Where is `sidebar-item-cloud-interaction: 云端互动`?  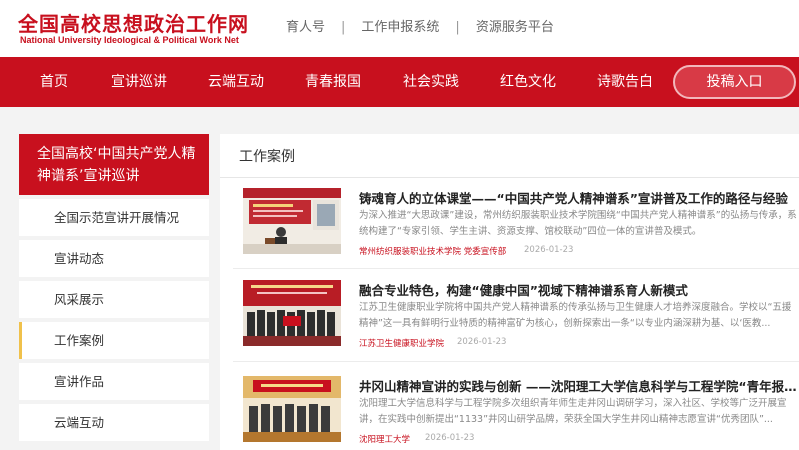 sidebar-item-cloud-interaction: 云端互动 is located at coordinates (114, 422).